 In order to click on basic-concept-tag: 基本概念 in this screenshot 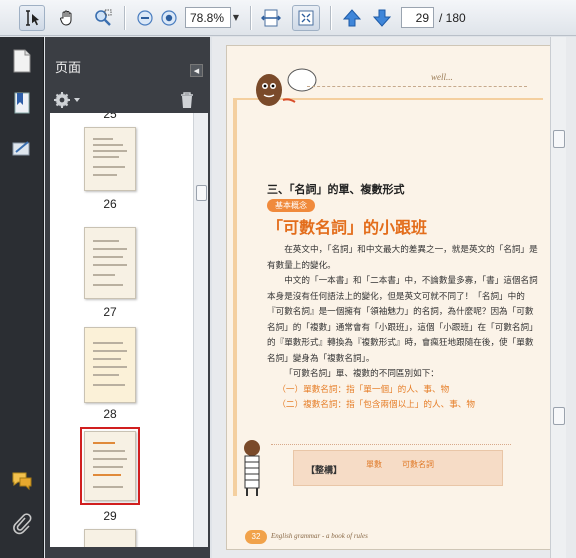, I will do `click(291, 205)`.